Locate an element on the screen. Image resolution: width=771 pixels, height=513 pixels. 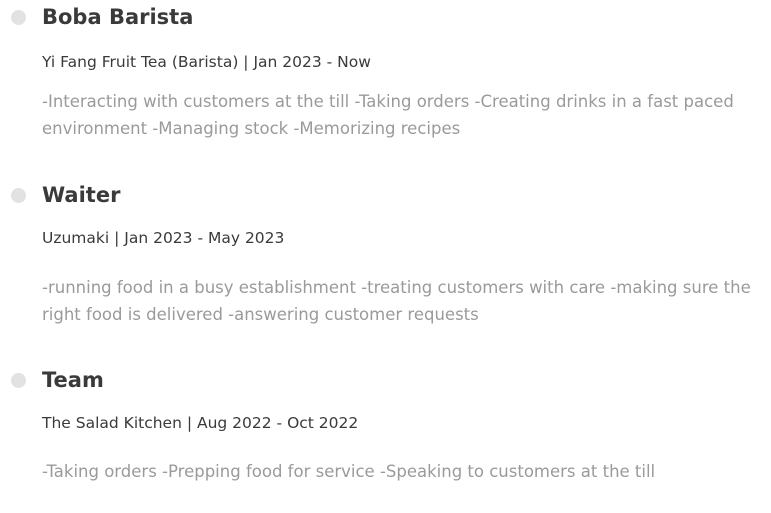
job-title: Waiter is located at coordinates (81, 195).